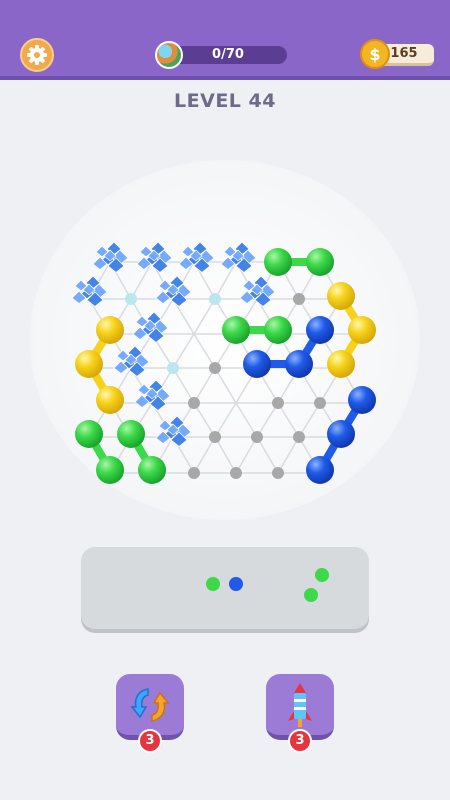 Image resolution: width=450 pixels, height=800 pixels. I want to click on swap-arrows-icon, so click(150, 704).